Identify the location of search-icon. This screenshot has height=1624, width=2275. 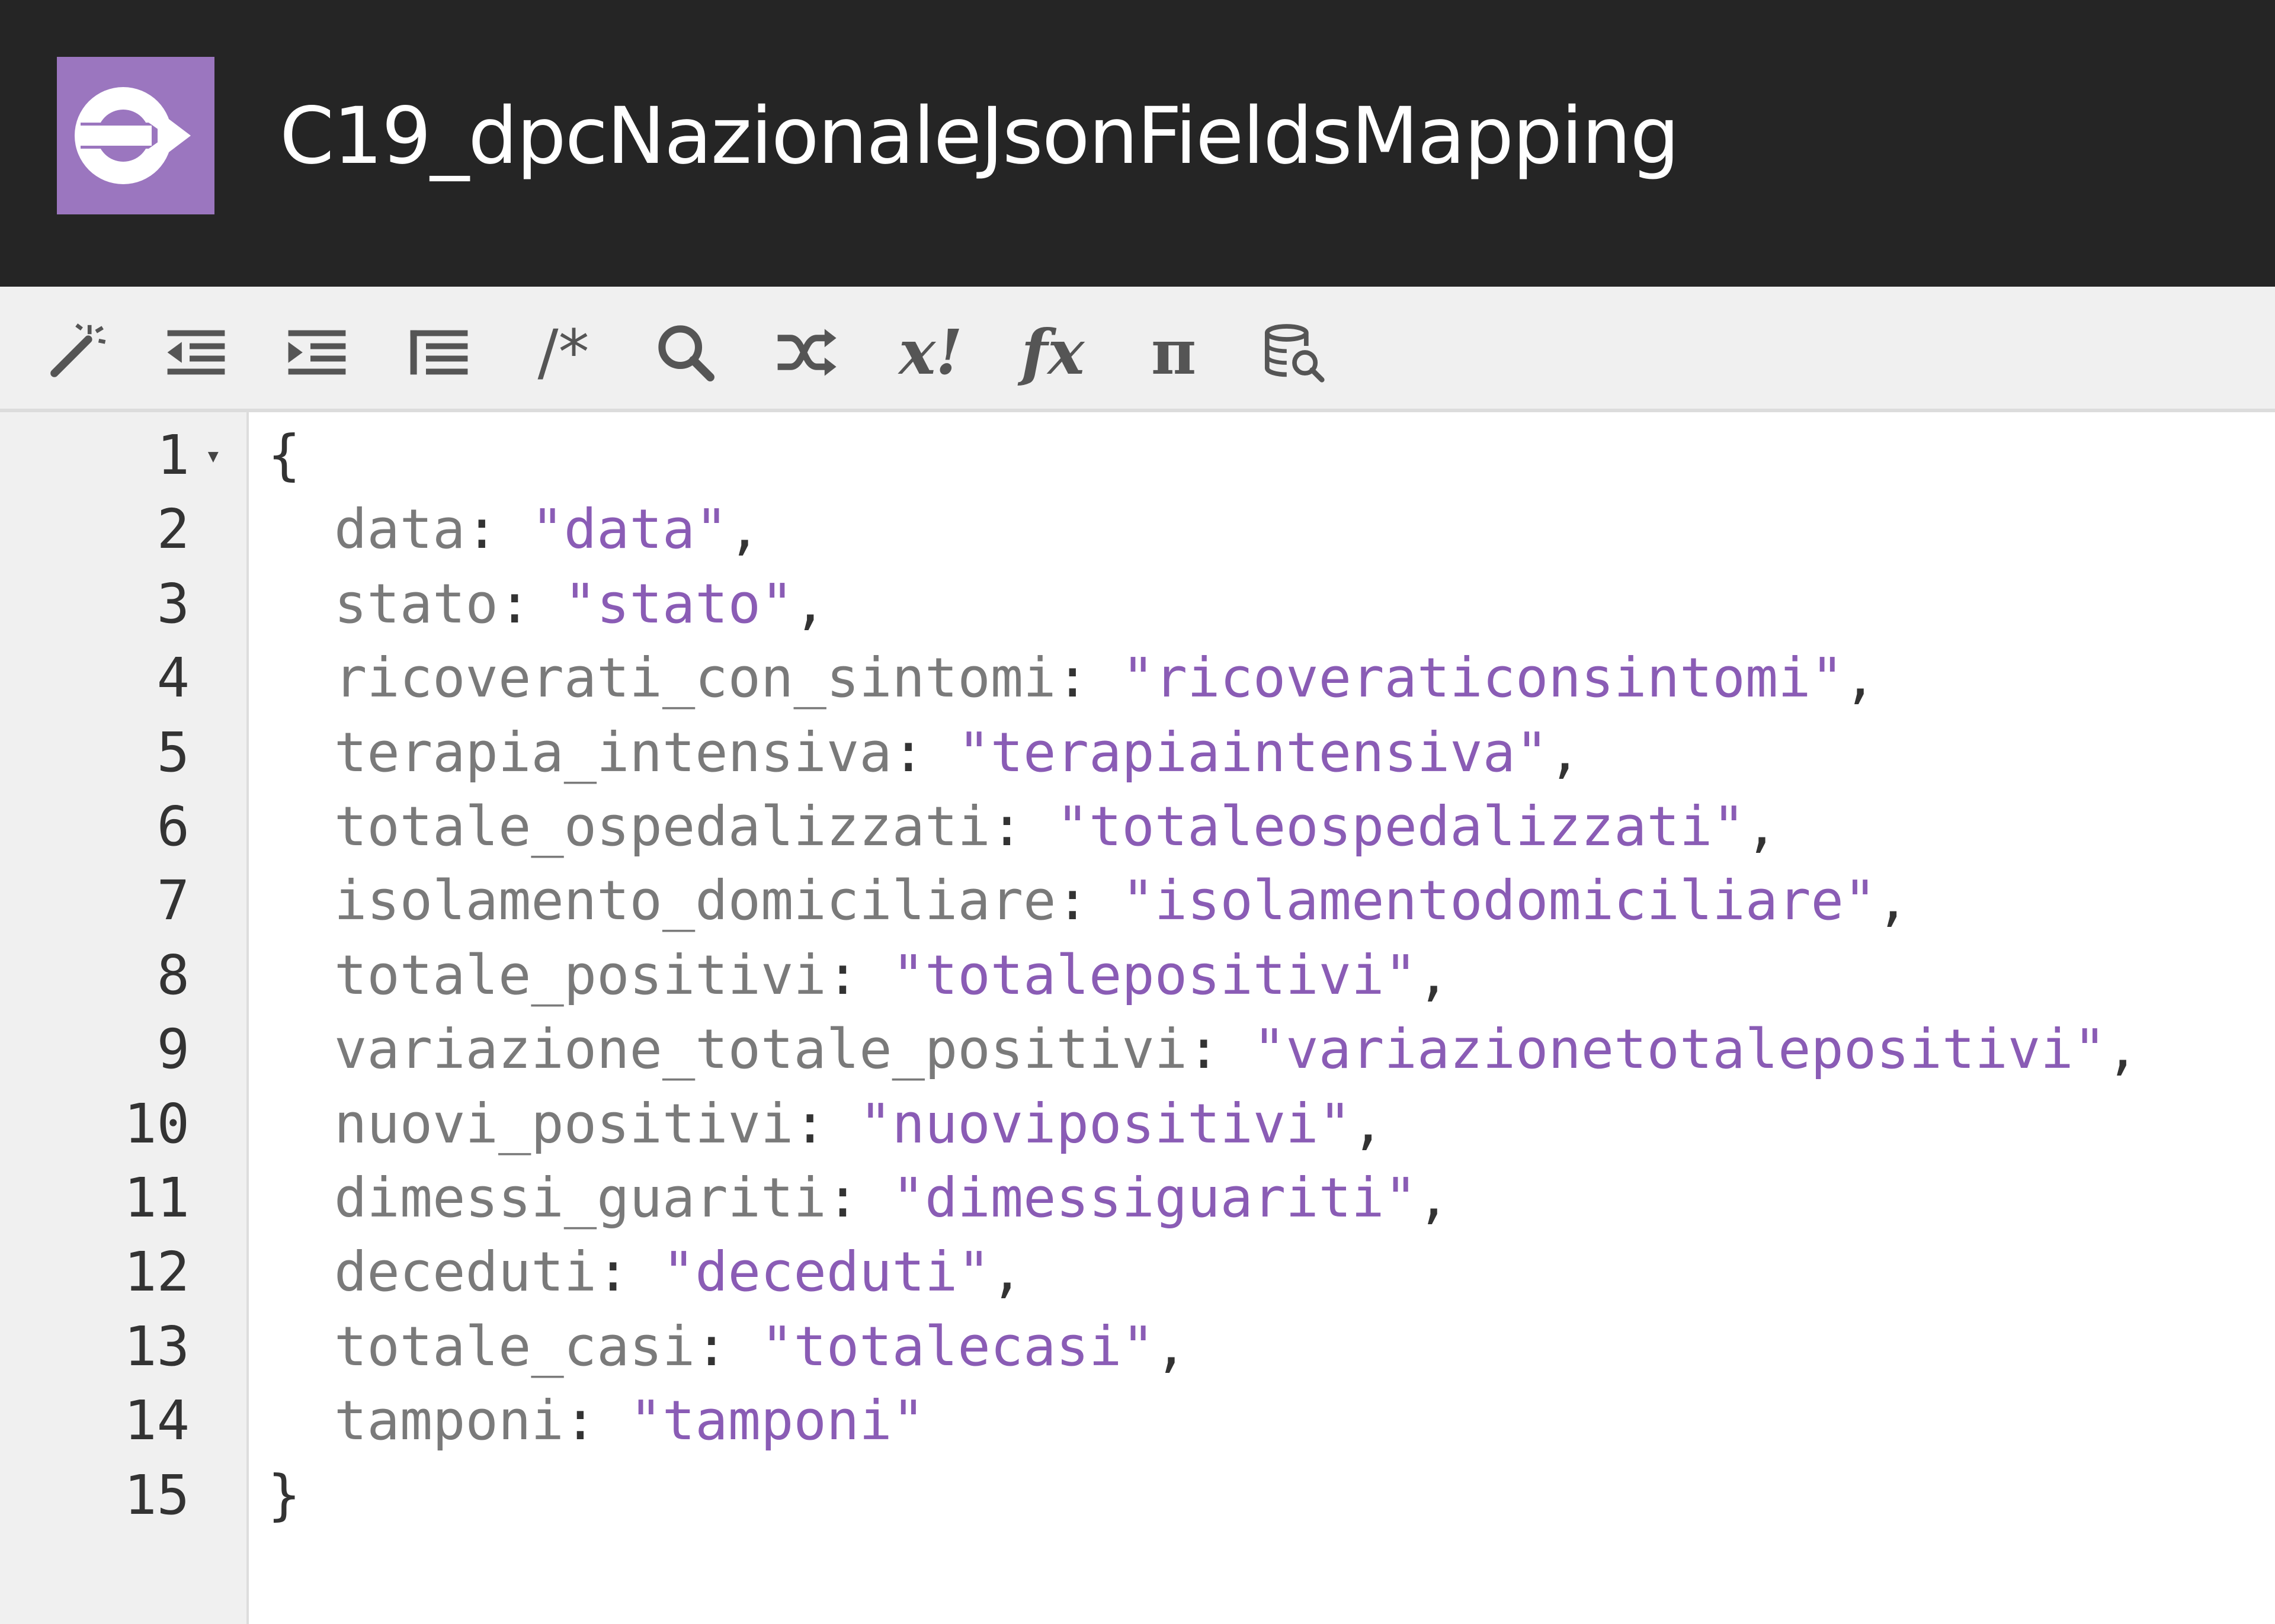
(685, 352).